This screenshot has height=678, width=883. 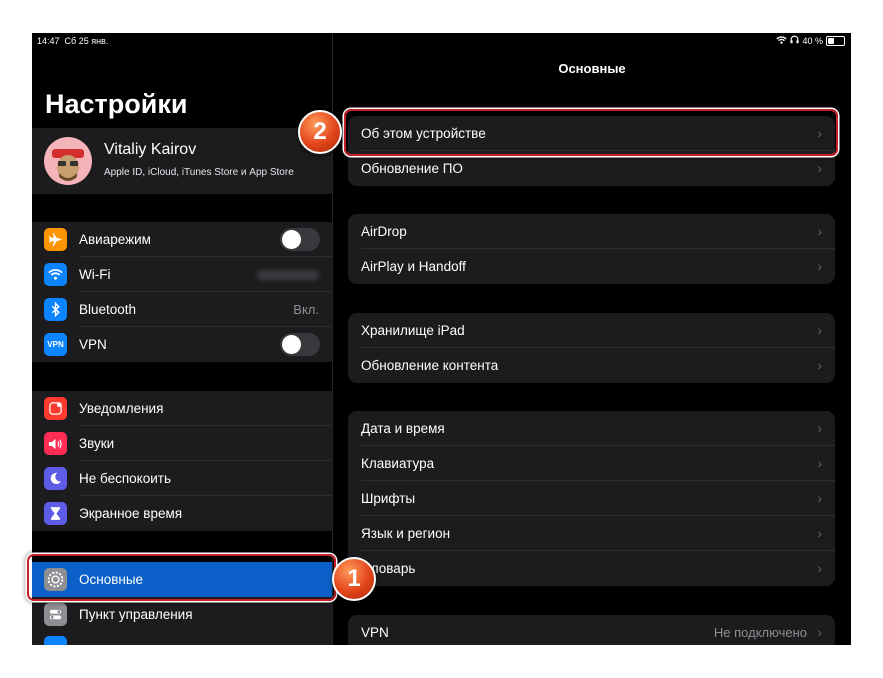 What do you see at coordinates (55, 443) in the screenshot?
I see `speaker-icon` at bounding box center [55, 443].